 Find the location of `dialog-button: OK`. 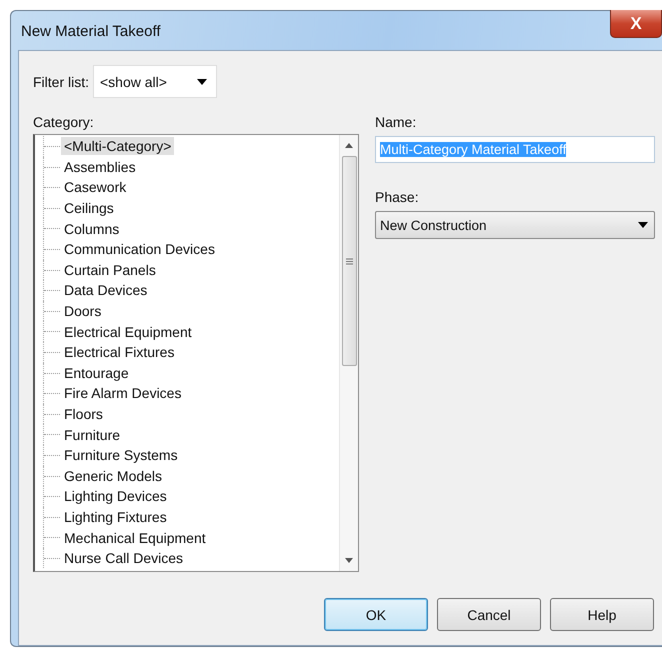

dialog-button: OK is located at coordinates (376, 614).